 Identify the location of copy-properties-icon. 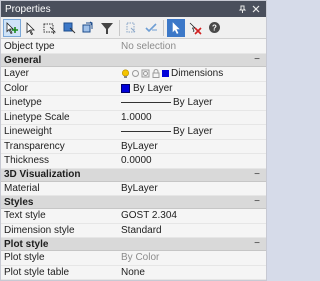
(132, 28).